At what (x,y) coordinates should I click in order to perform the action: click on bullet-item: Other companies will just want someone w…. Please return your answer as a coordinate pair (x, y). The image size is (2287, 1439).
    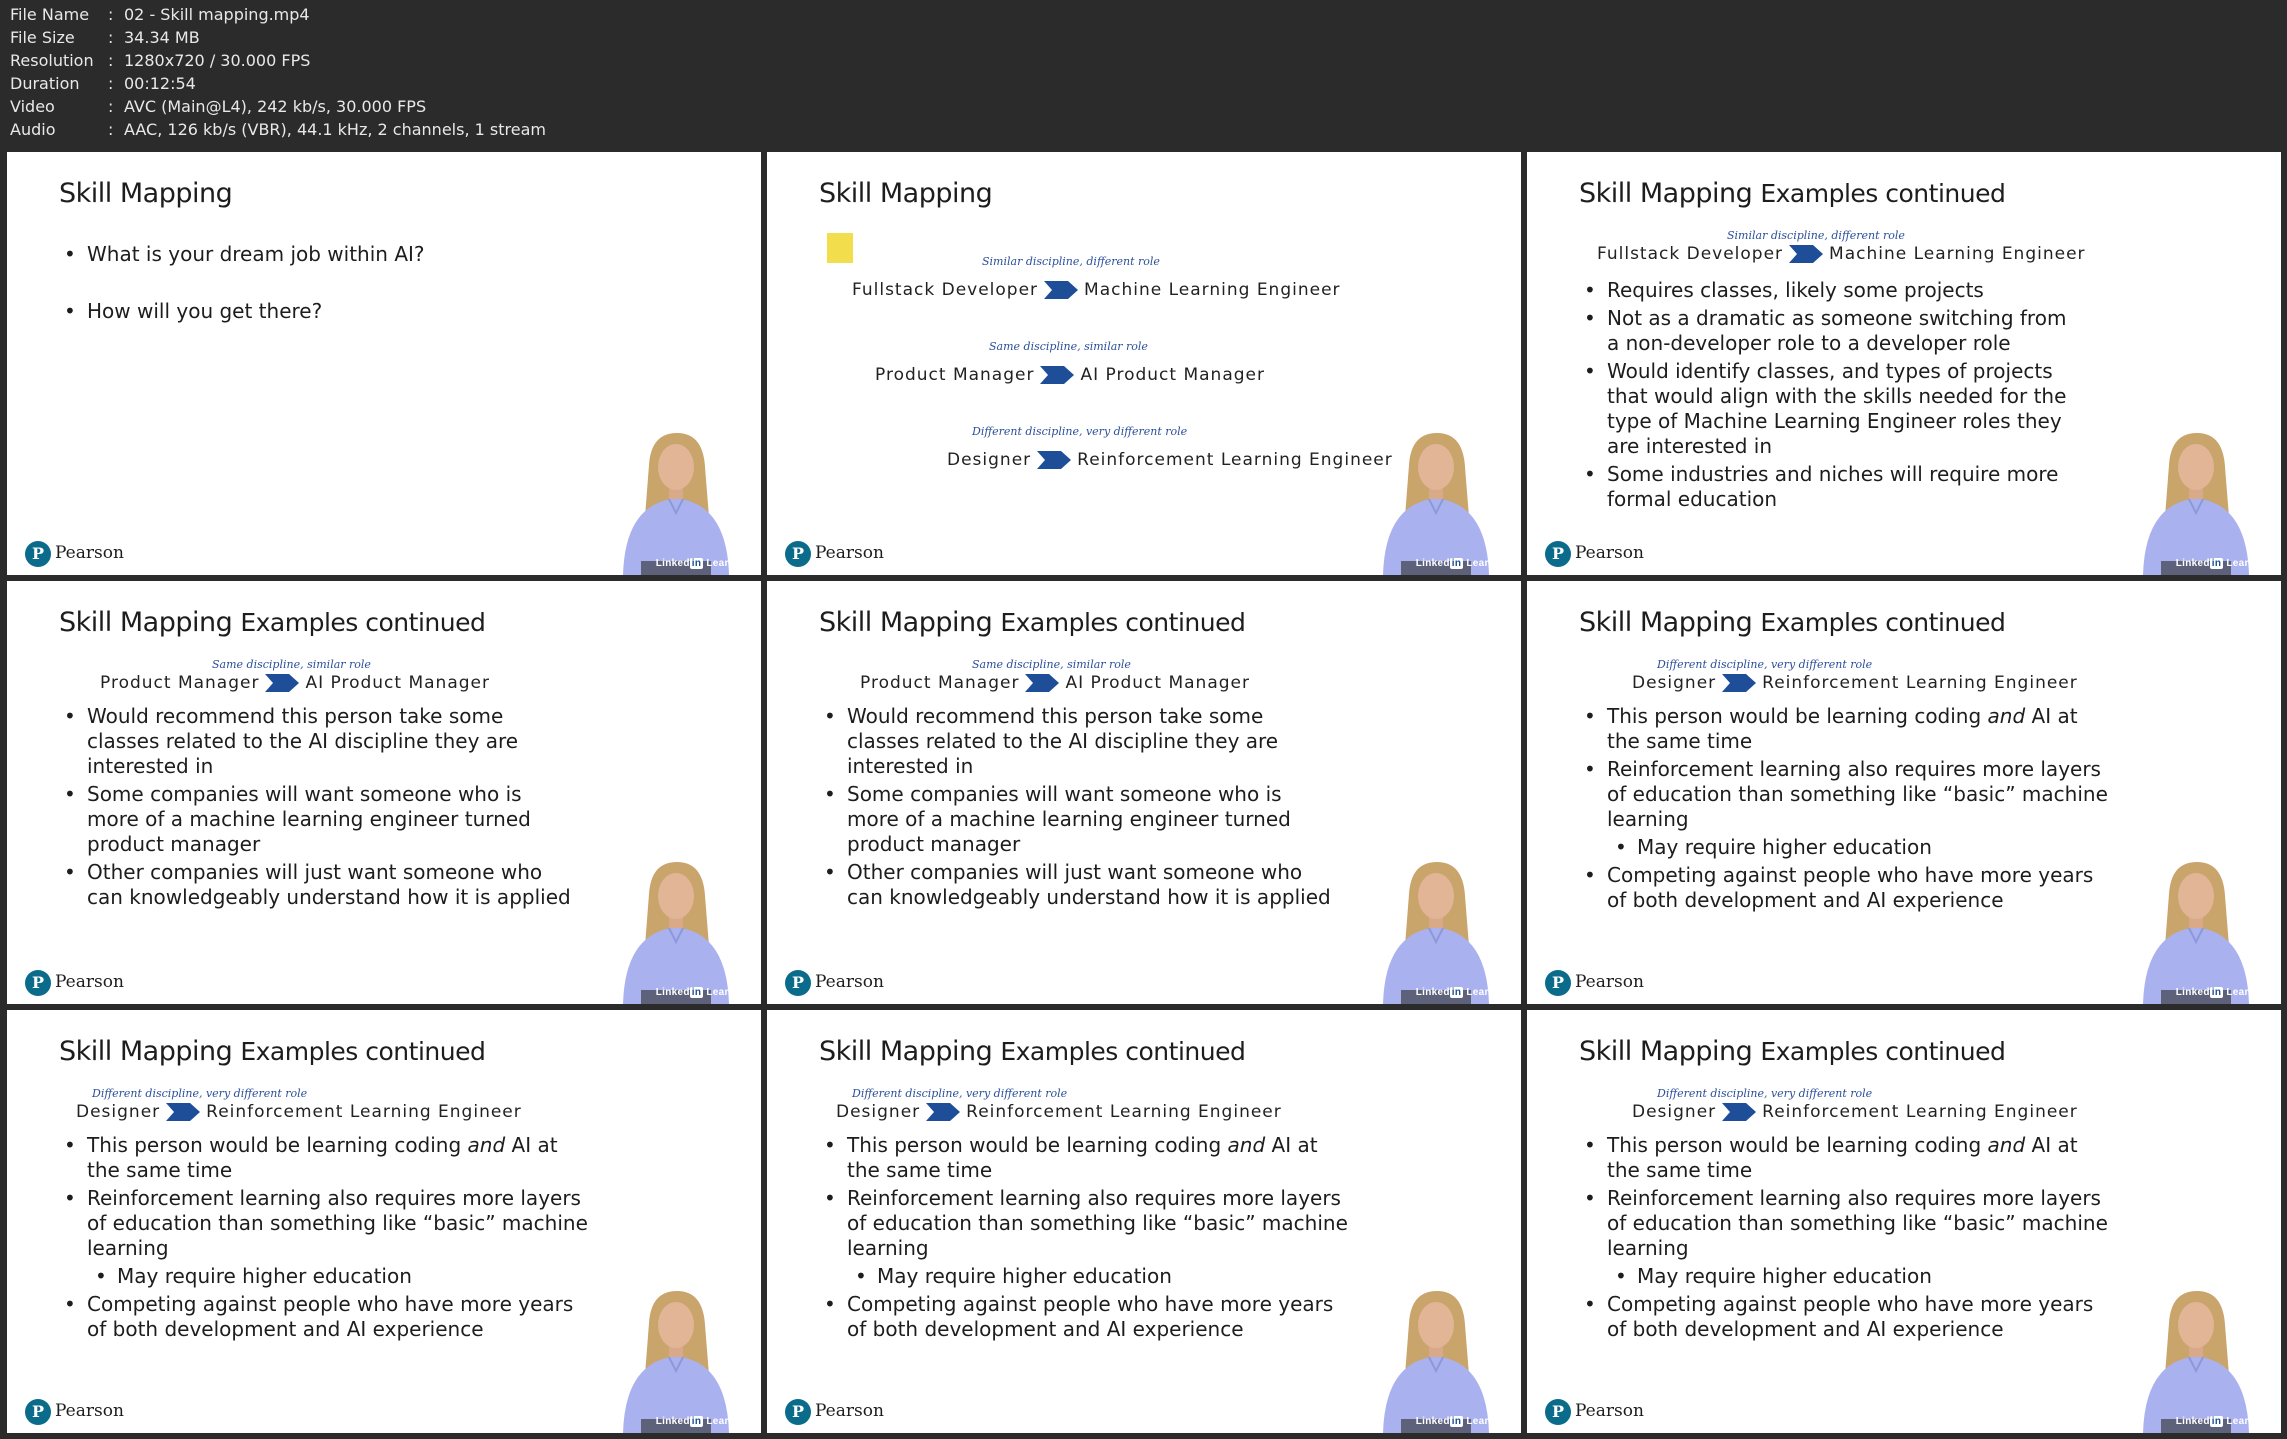
    Looking at the image, I should click on (319, 885).